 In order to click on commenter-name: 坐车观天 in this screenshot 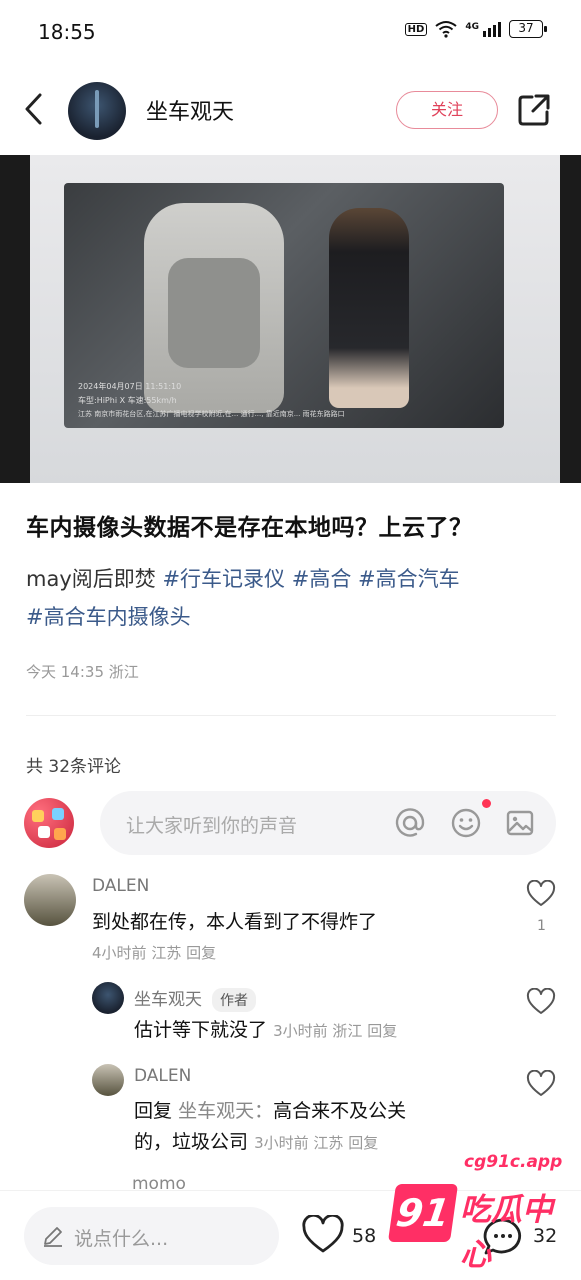, I will do `click(168, 1000)`.